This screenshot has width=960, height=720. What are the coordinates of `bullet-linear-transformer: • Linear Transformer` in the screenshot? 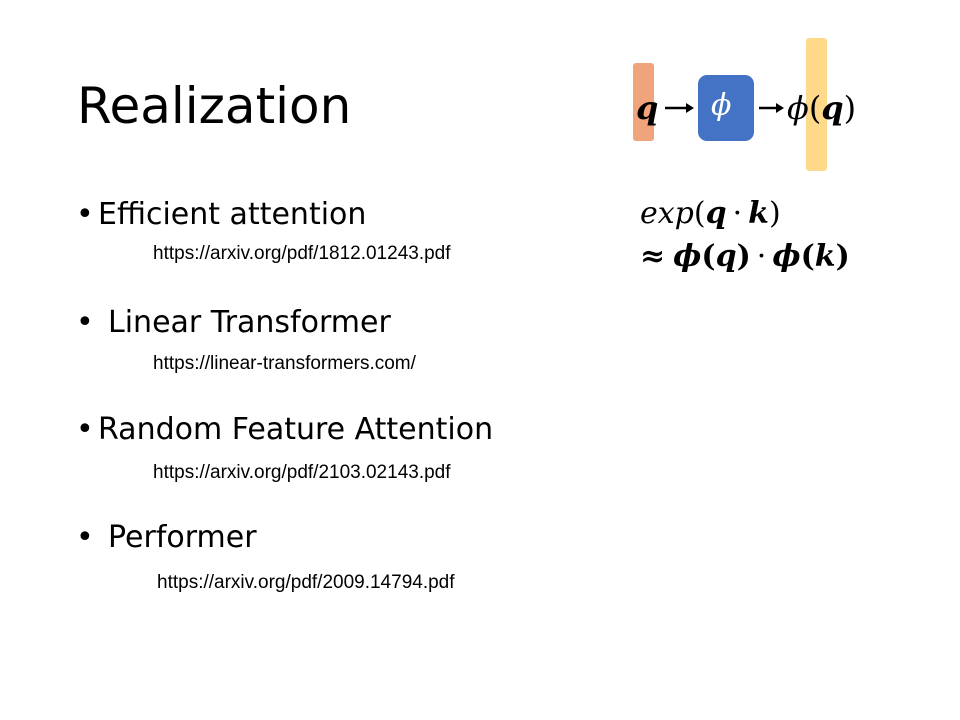 It's located at (233, 323).